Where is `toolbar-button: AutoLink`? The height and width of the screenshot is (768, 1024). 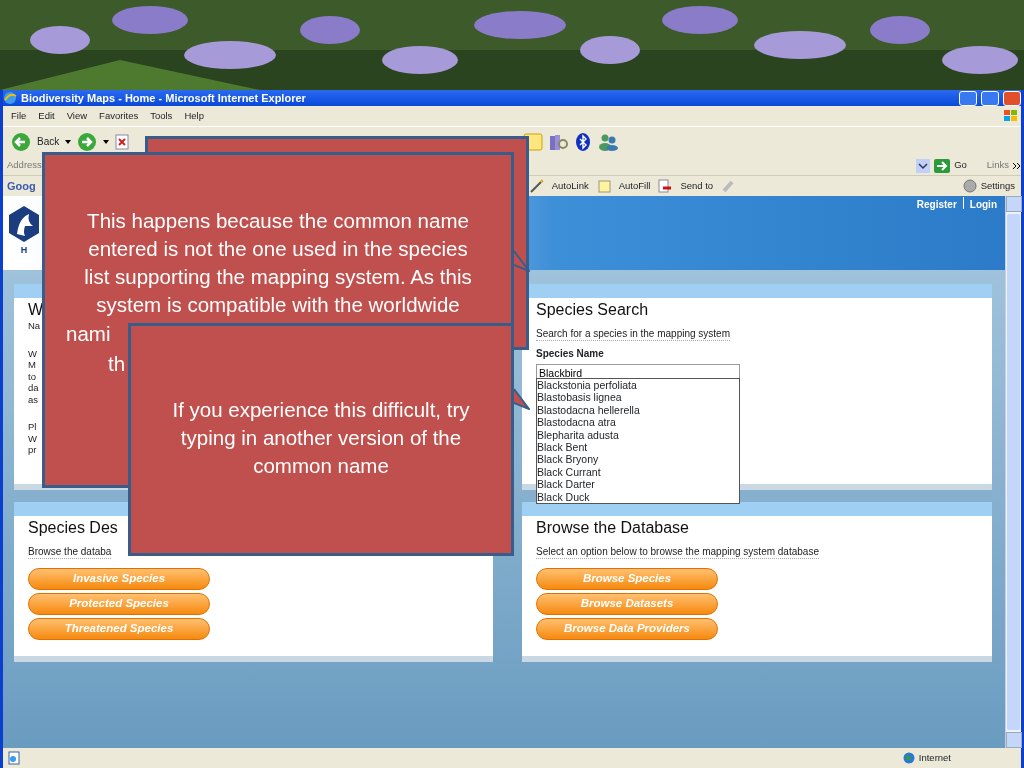
toolbar-button: AutoLink is located at coordinates (570, 186).